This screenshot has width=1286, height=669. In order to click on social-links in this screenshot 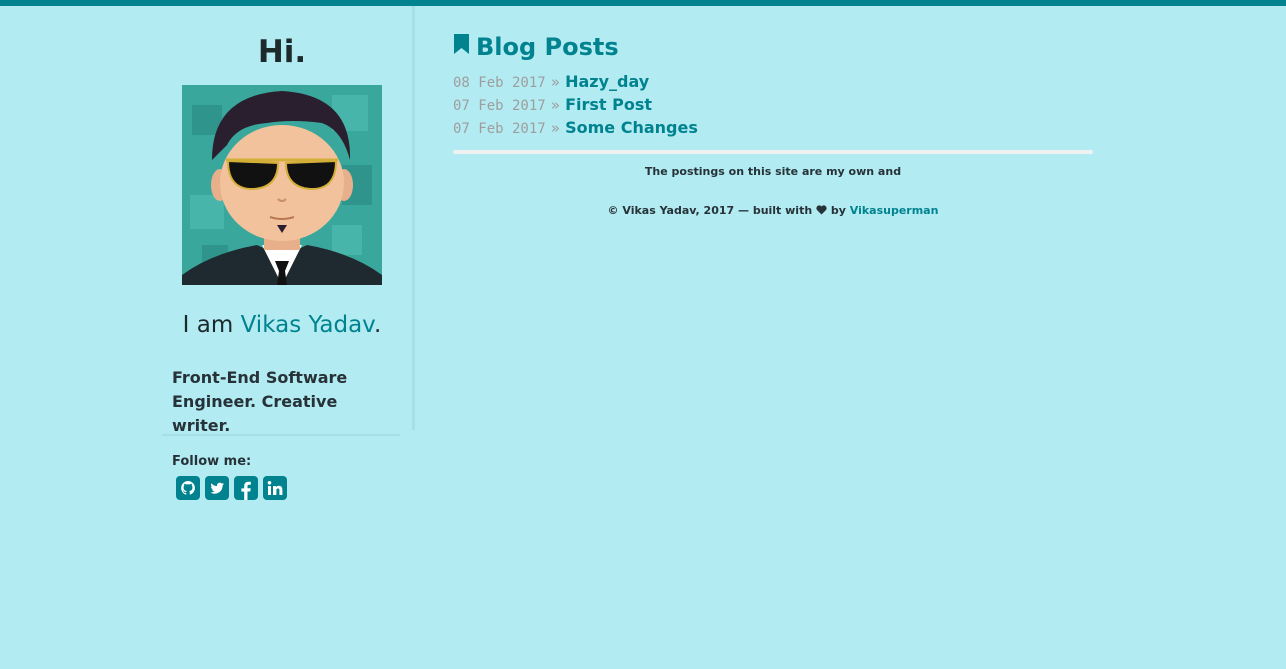, I will do `click(231, 488)`.